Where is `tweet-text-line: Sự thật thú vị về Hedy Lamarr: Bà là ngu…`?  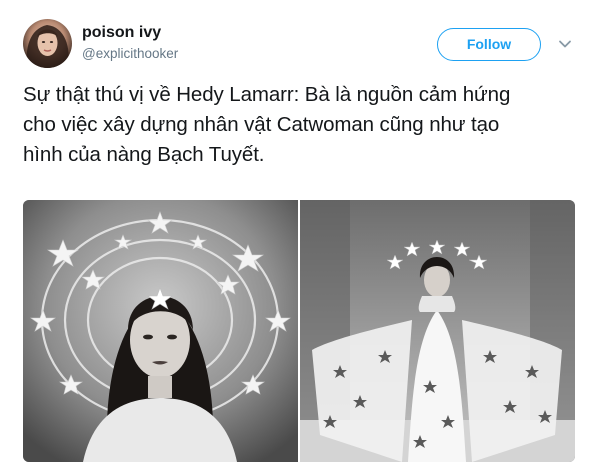 tweet-text-line: Sự thật thú vị về Hedy Lamarr: Bà là ngu… is located at coordinates (267, 94).